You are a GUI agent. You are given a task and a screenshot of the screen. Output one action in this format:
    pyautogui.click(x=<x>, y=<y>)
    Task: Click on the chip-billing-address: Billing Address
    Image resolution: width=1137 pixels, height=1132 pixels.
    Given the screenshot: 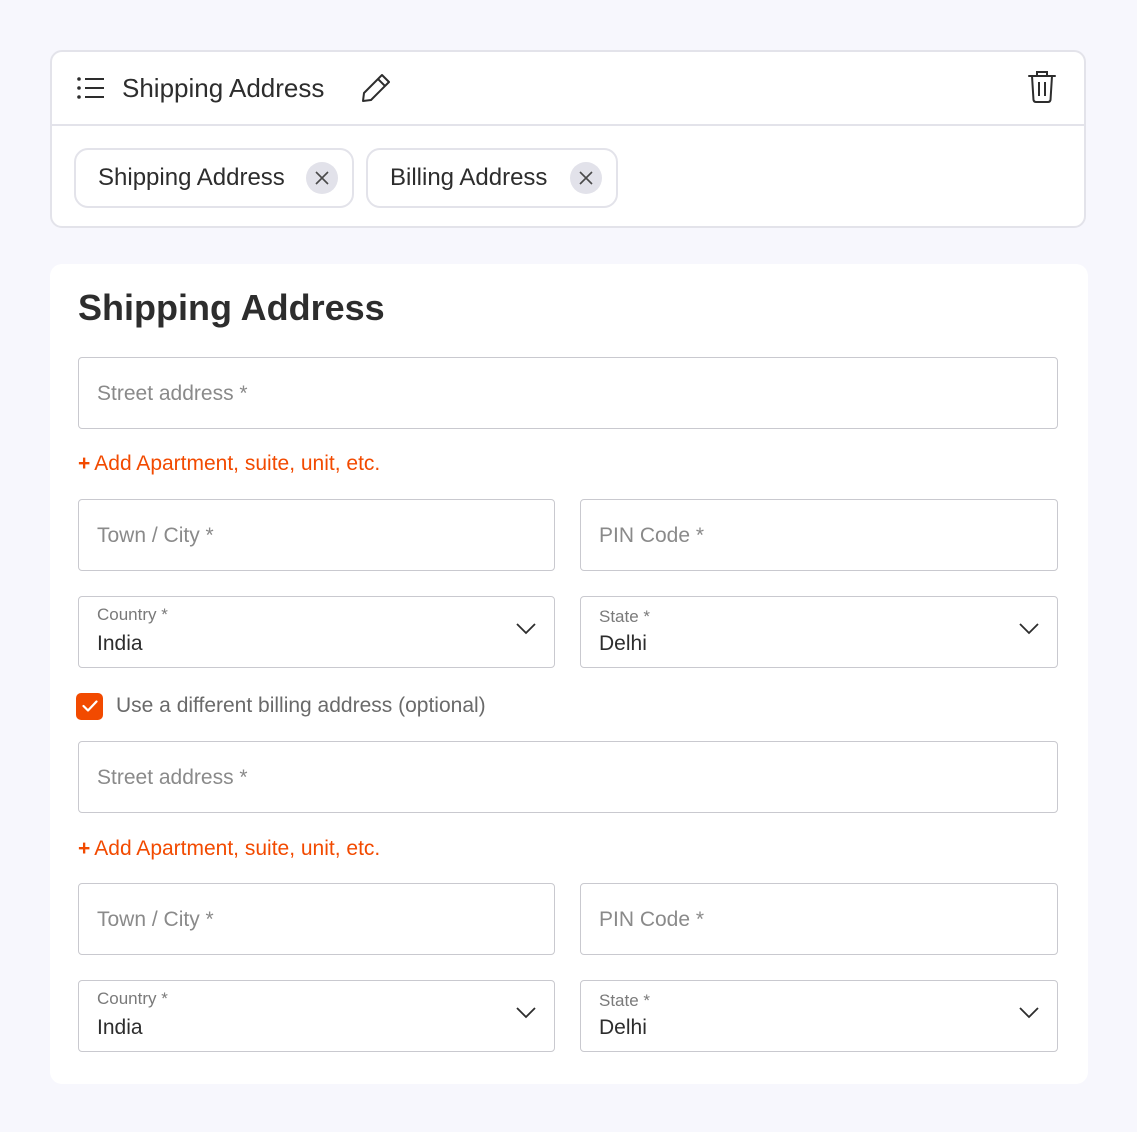 What is the action you would take?
    pyautogui.click(x=492, y=178)
    